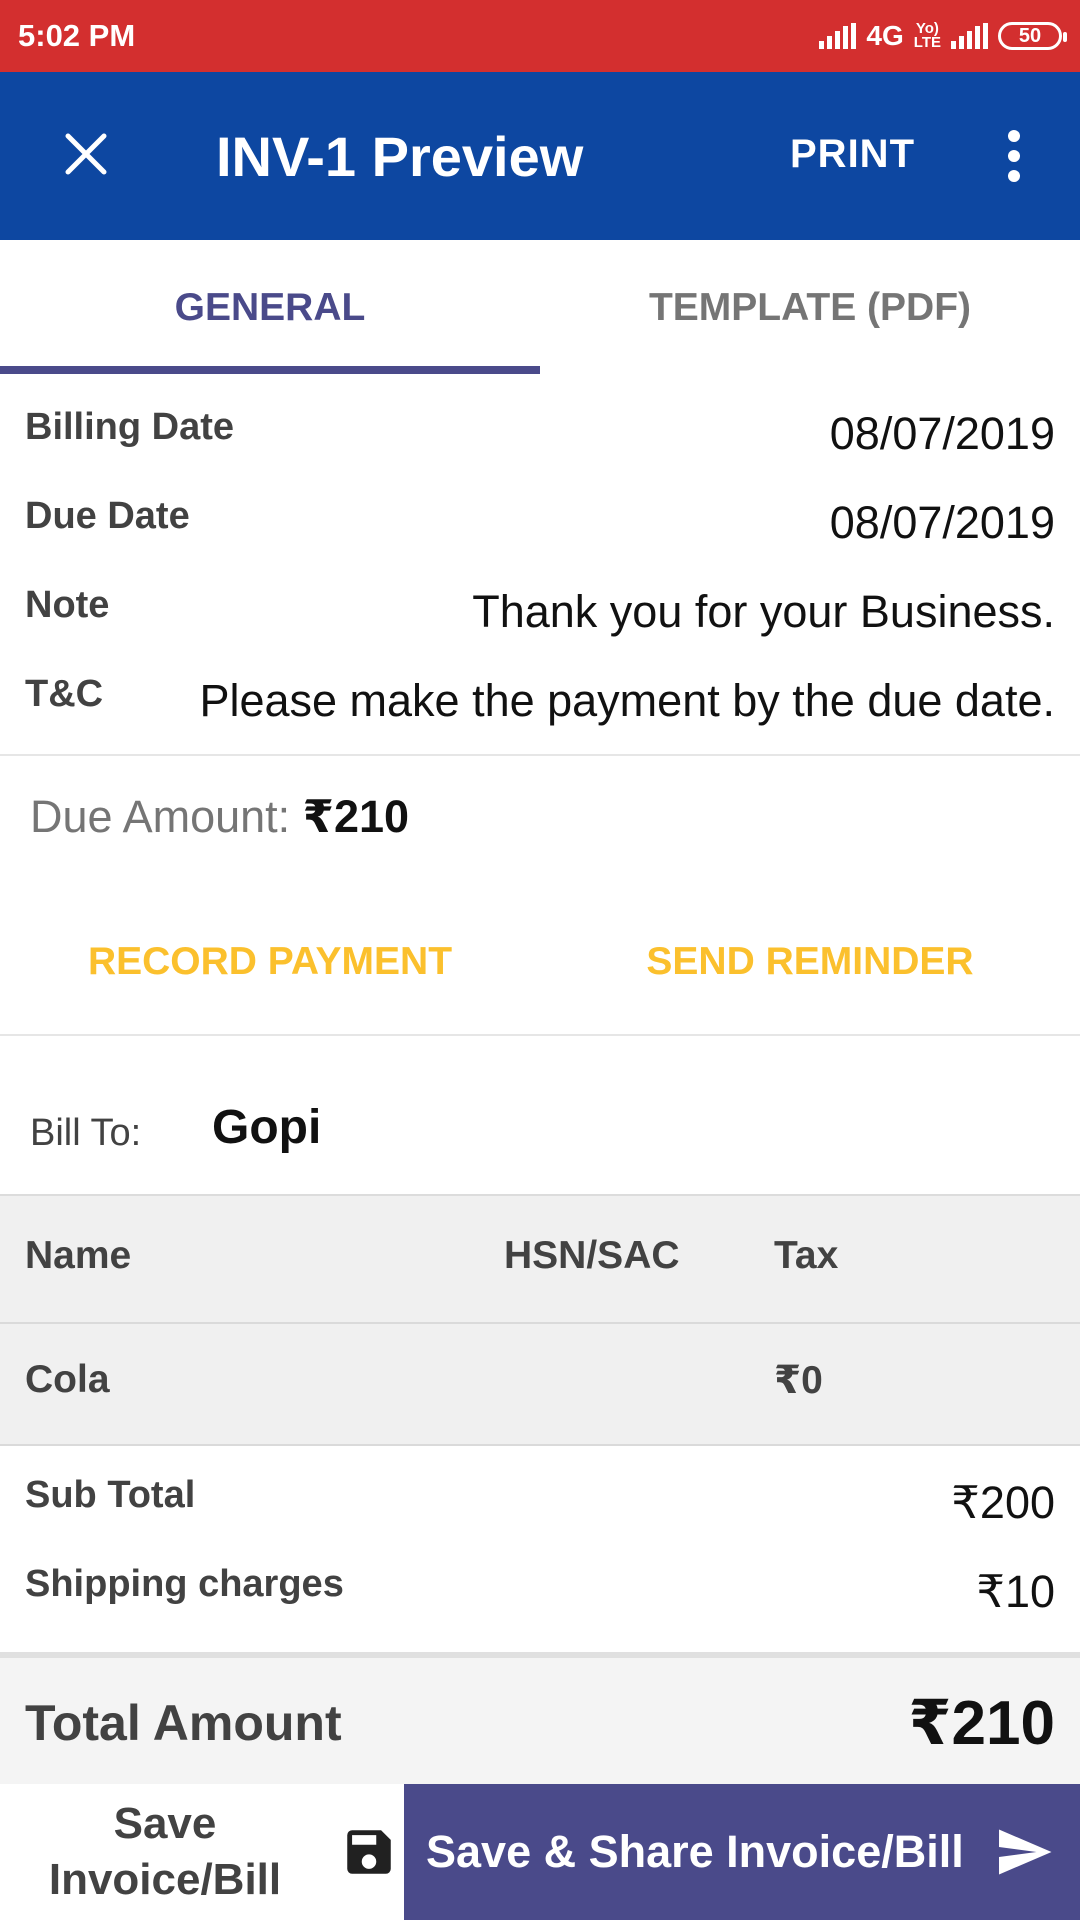 The height and width of the screenshot is (1920, 1080). What do you see at coordinates (160, 816) in the screenshot?
I see `due-amount-label: Due Amount:` at bounding box center [160, 816].